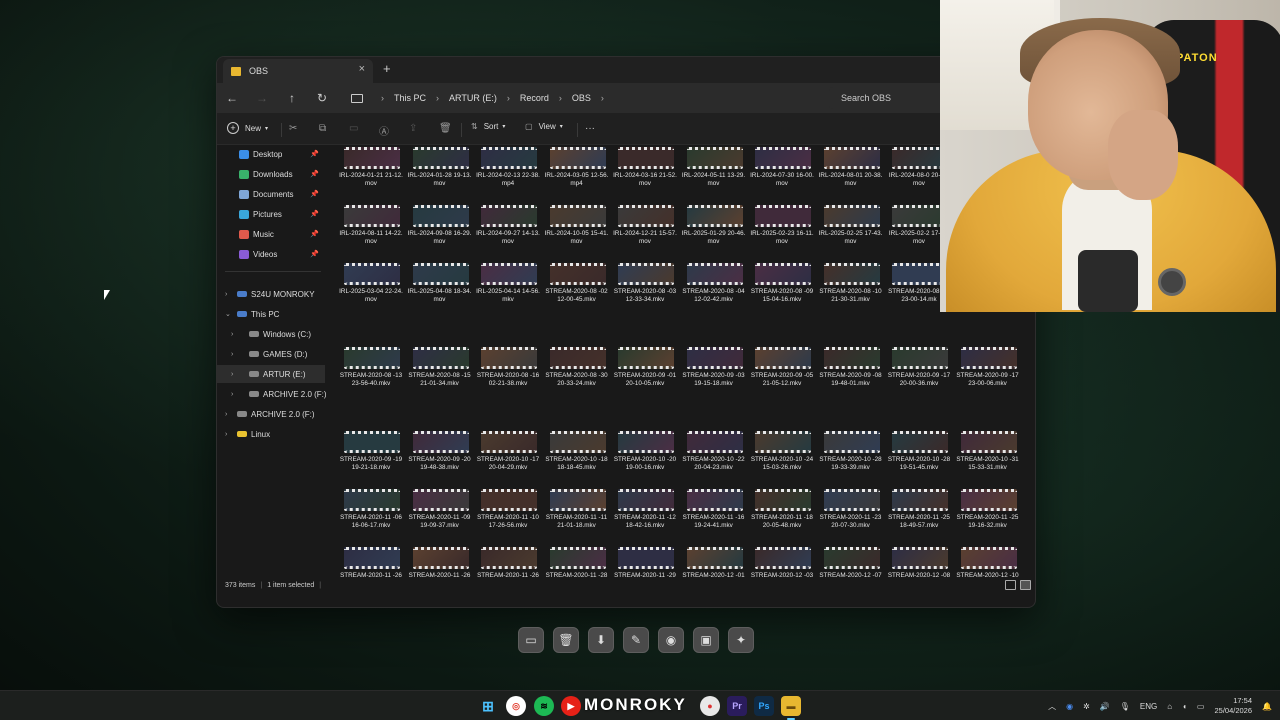  I want to click on chevron-down-icon: ⌄, so click(228, 314).